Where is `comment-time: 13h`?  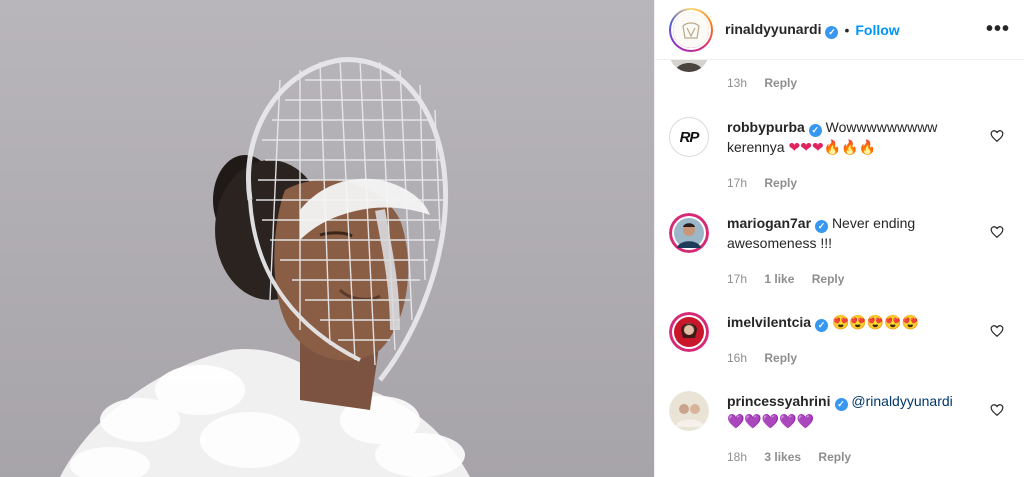 comment-time: 13h is located at coordinates (737, 83).